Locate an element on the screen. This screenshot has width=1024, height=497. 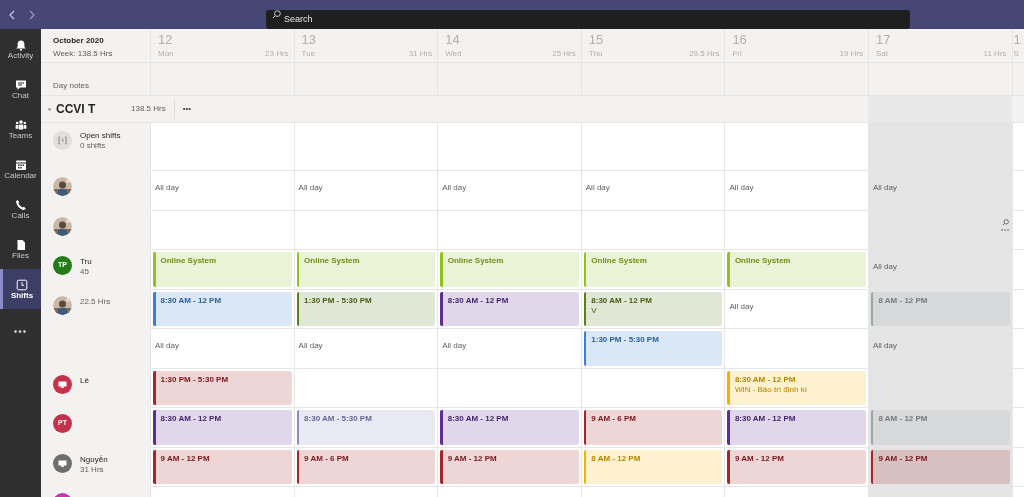
open-shift-icon is located at coordinates (62, 140).